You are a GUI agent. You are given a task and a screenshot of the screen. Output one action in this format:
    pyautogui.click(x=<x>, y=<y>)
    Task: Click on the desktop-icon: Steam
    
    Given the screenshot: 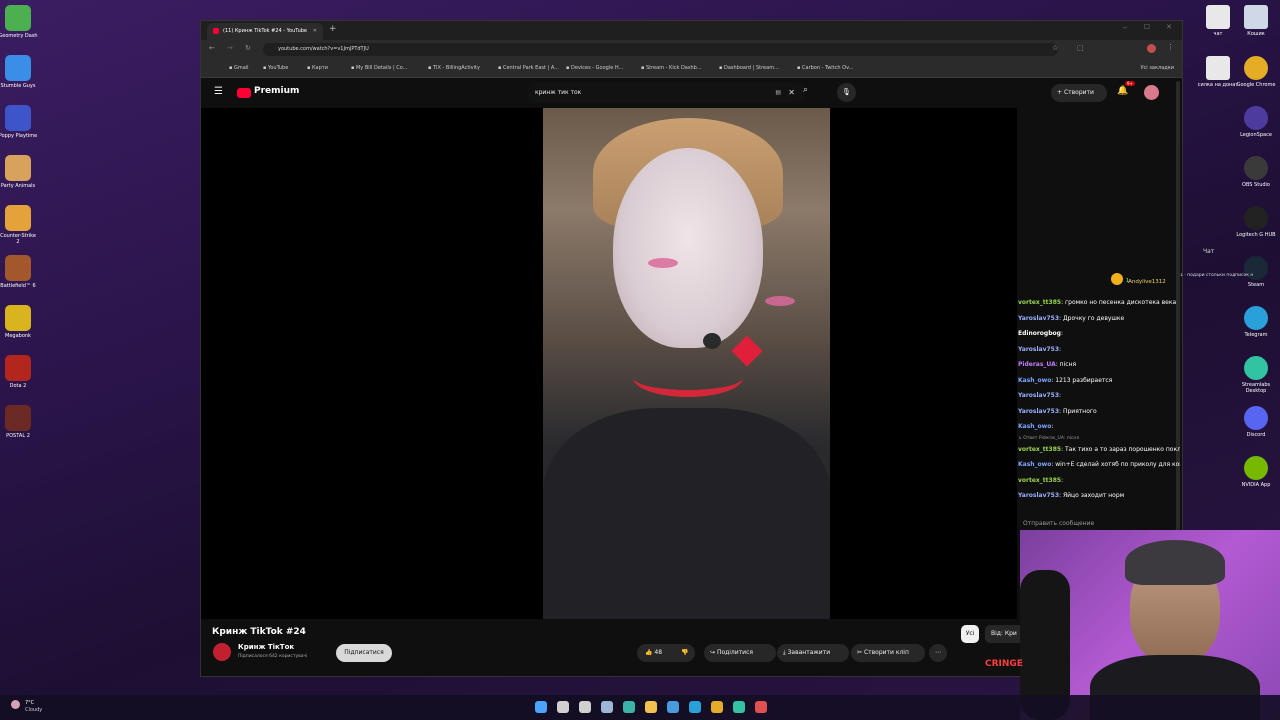 What is the action you would take?
    pyautogui.click(x=1256, y=272)
    